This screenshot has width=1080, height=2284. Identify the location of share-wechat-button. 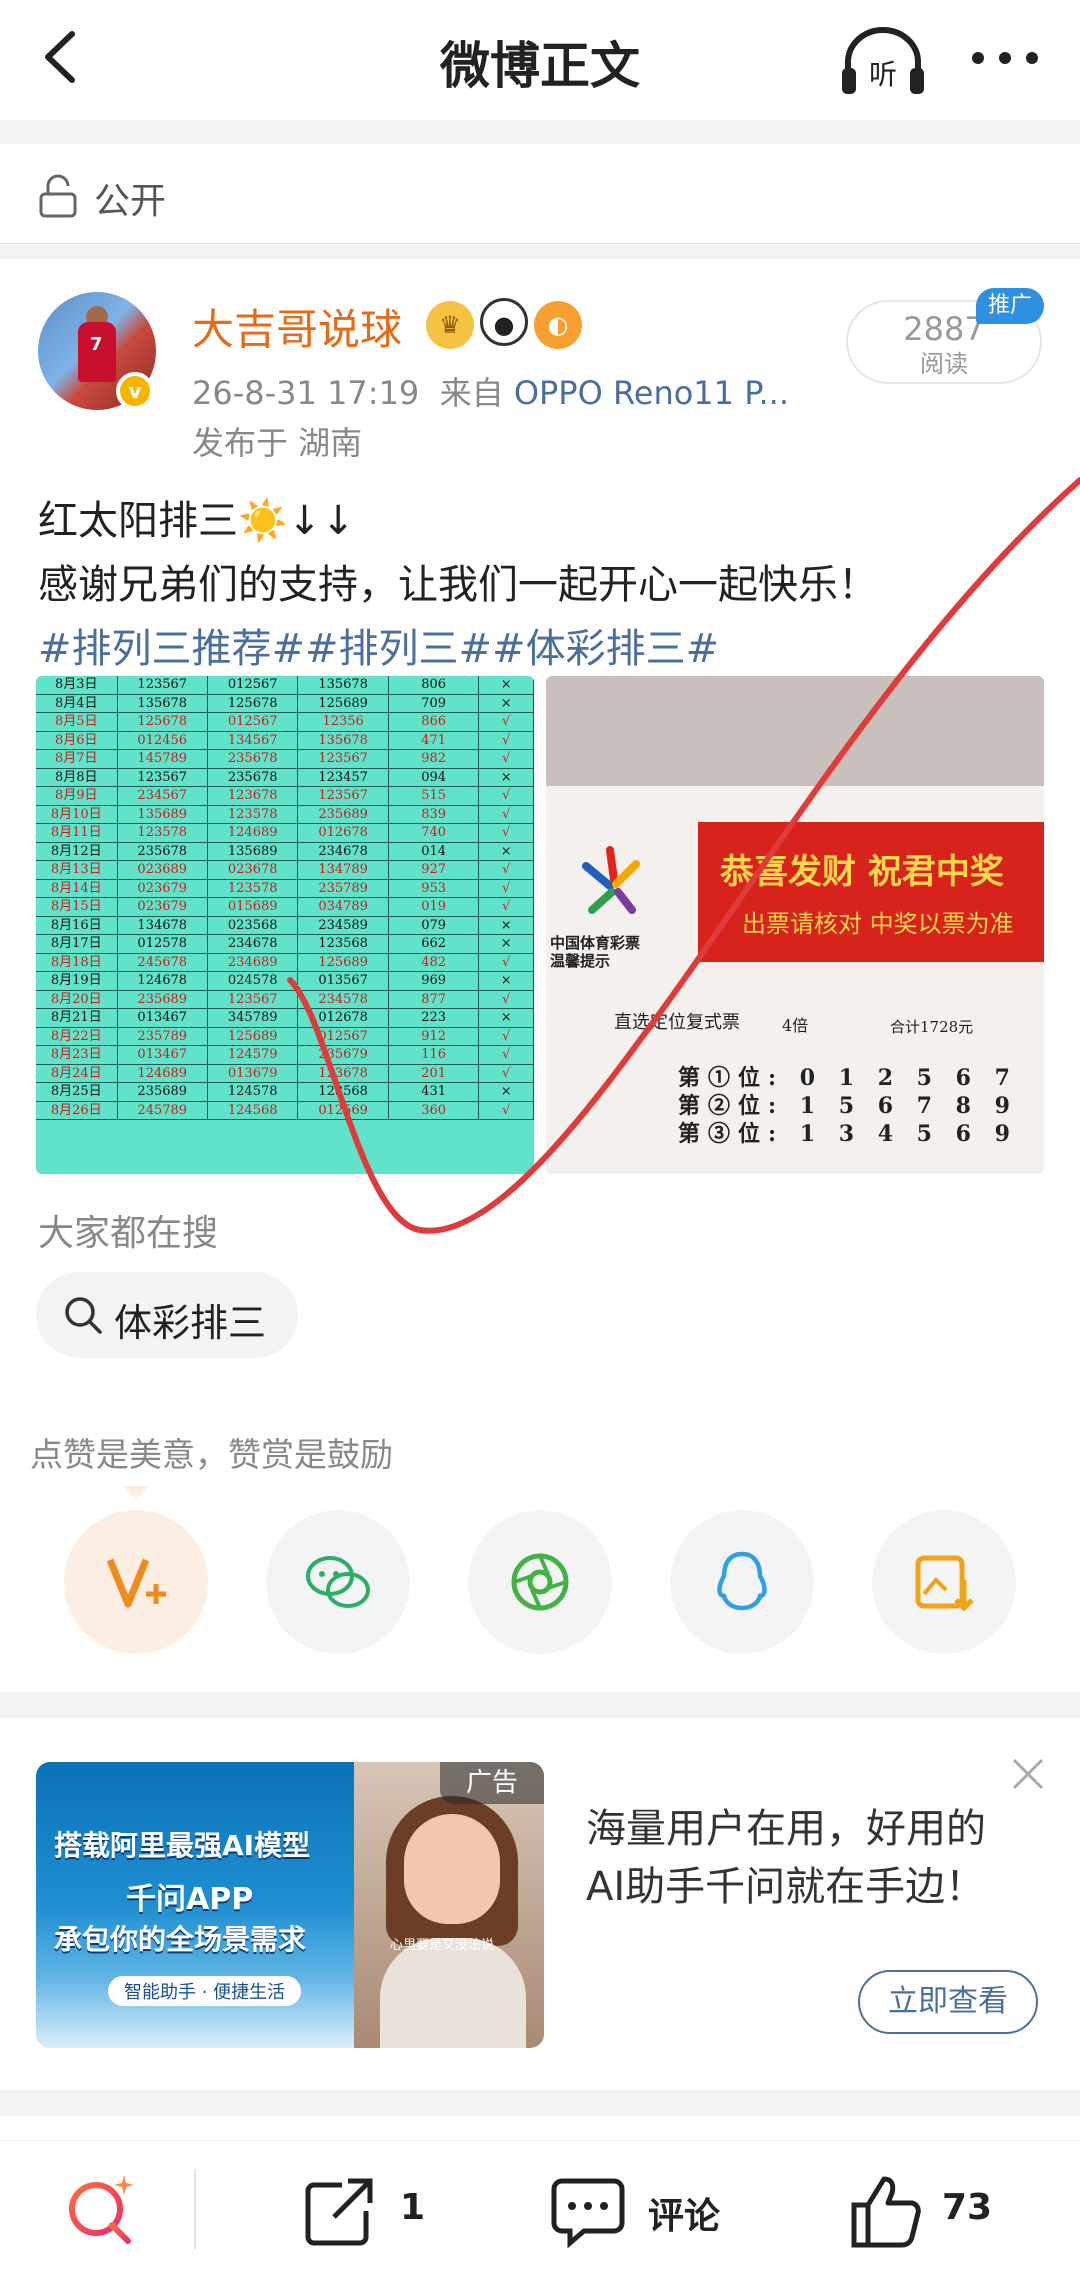
(338, 1582).